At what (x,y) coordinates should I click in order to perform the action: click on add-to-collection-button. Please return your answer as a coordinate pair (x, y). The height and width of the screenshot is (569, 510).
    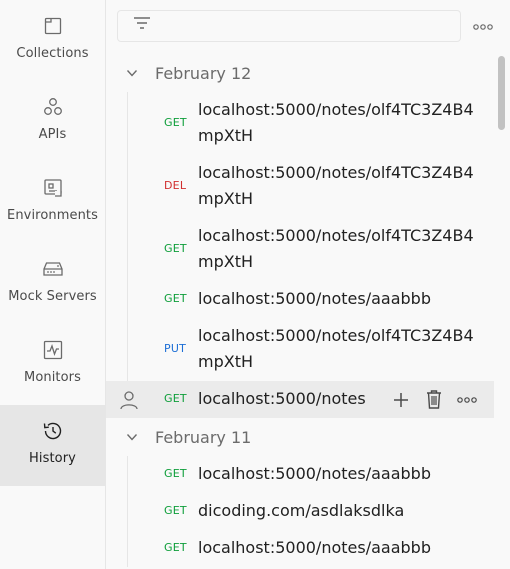
    Looking at the image, I should click on (401, 400).